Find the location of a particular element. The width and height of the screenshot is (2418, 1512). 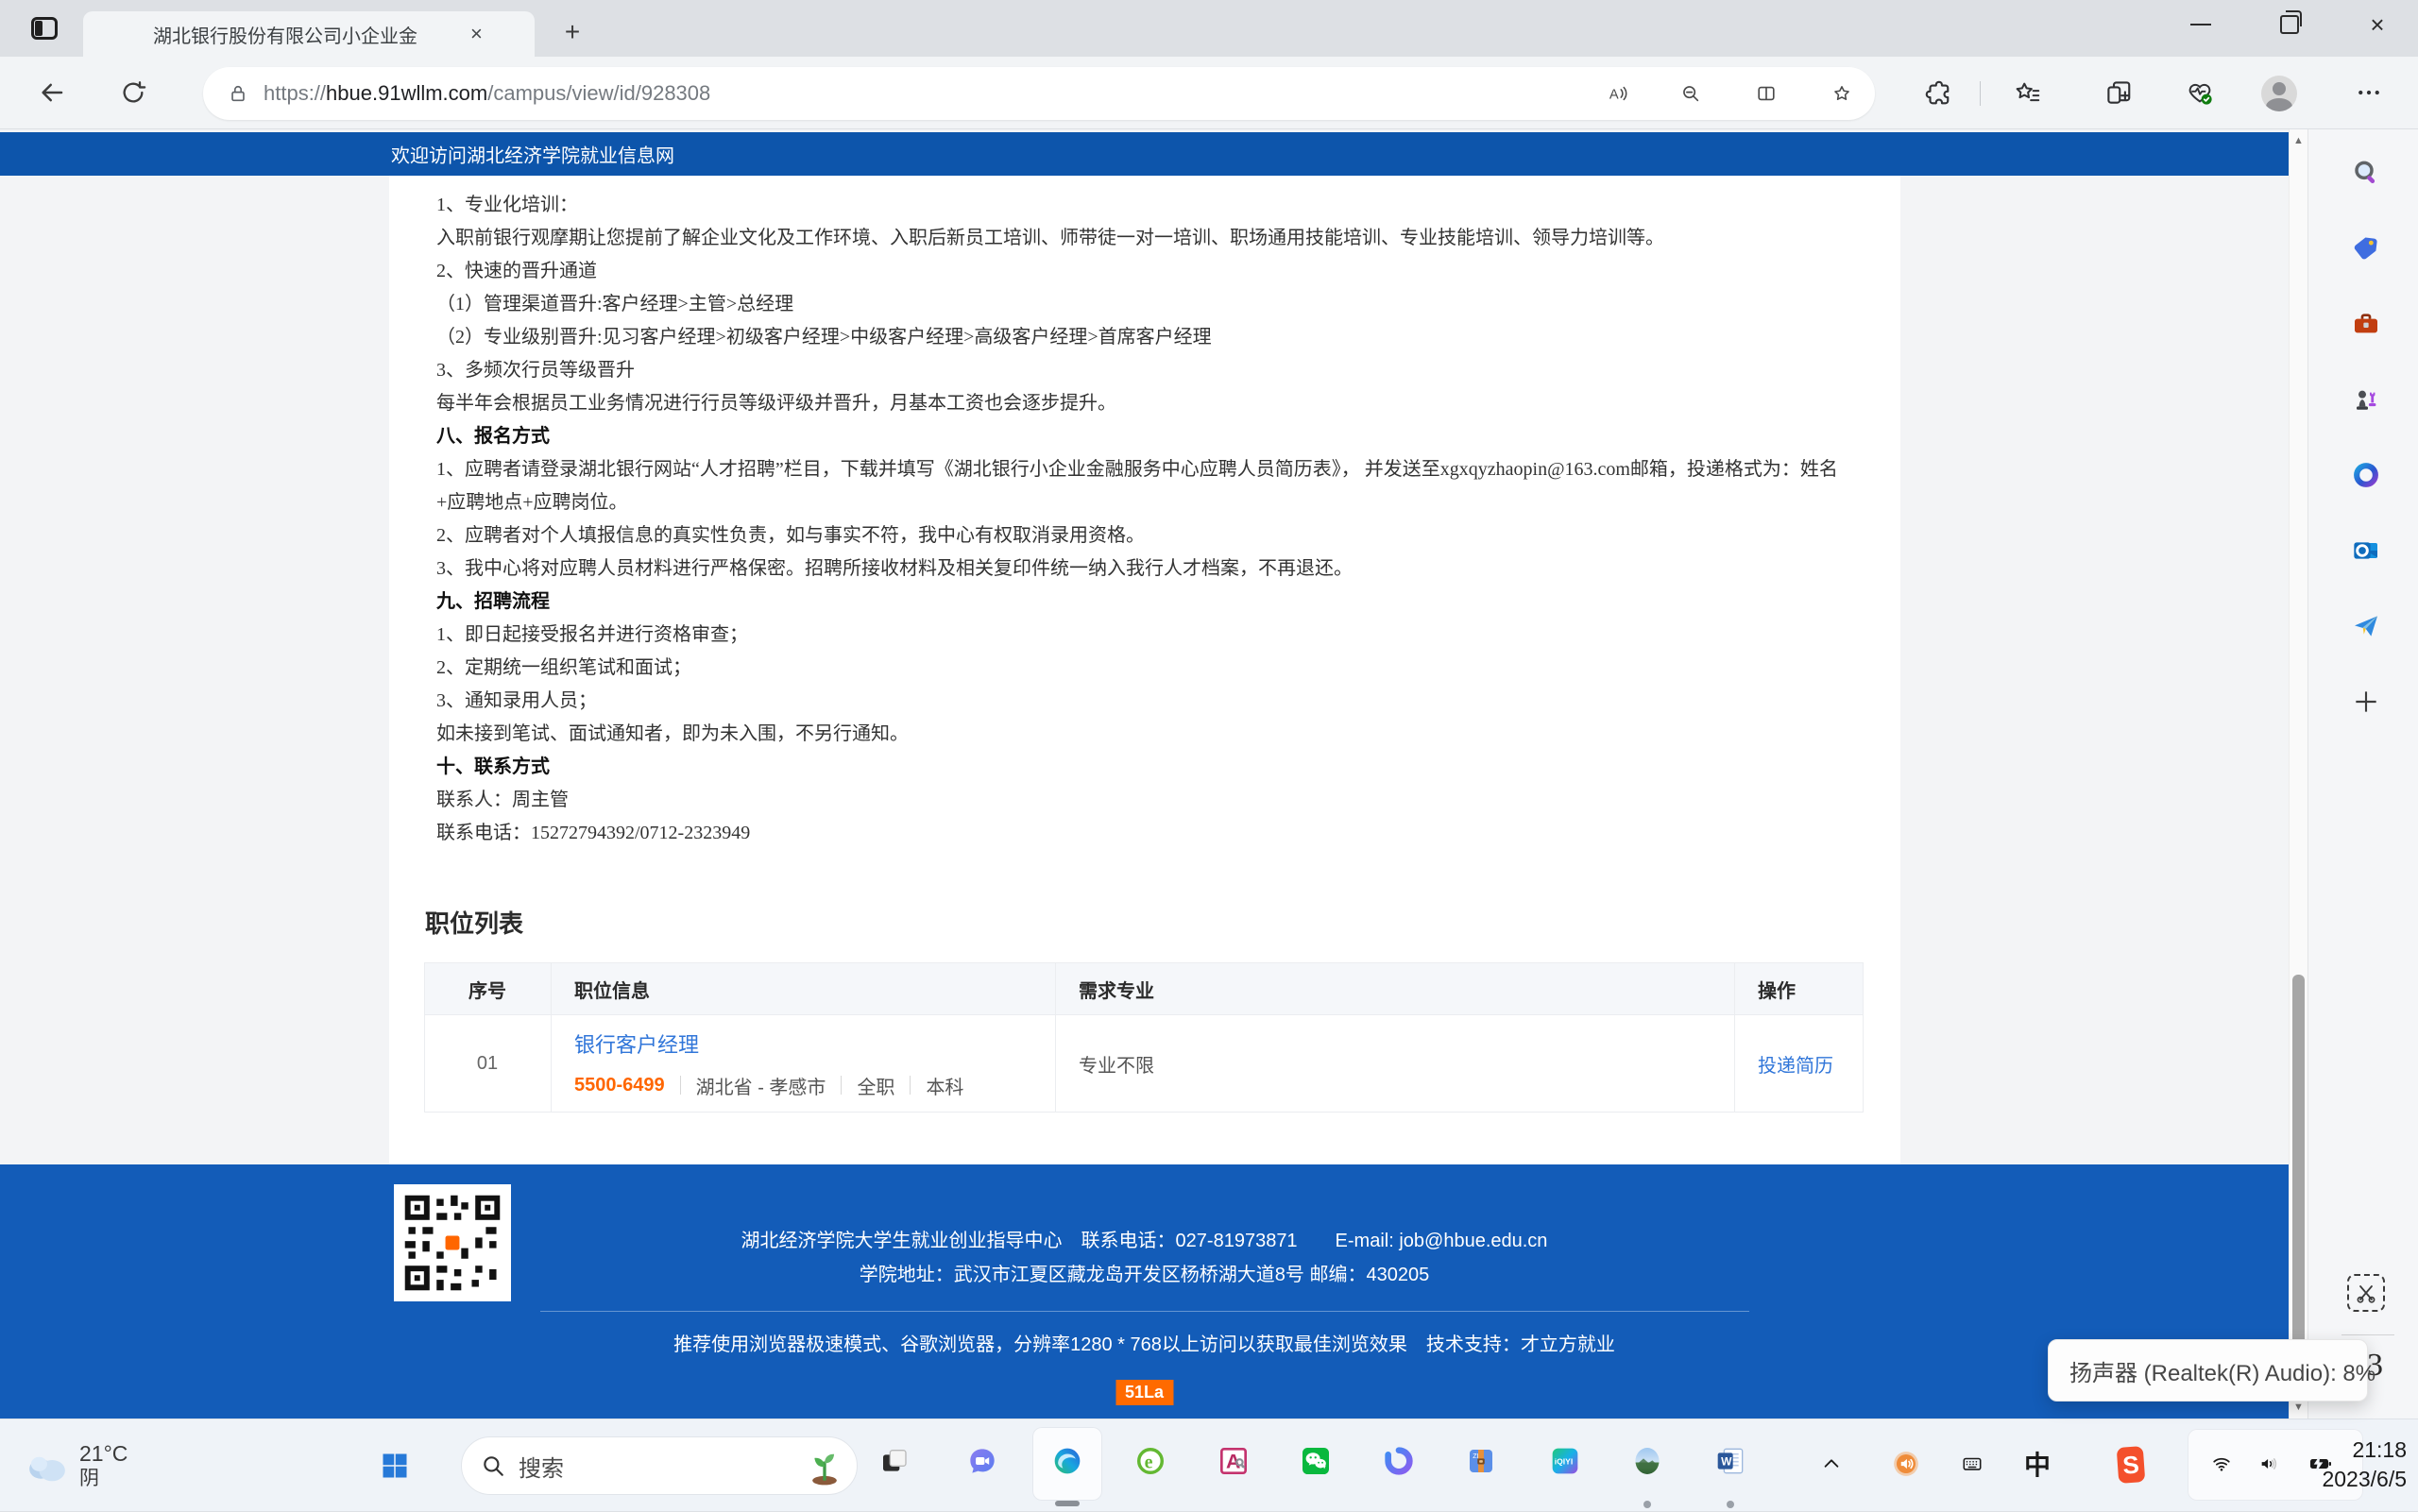

favorite-star-button is located at coordinates (1842, 93).